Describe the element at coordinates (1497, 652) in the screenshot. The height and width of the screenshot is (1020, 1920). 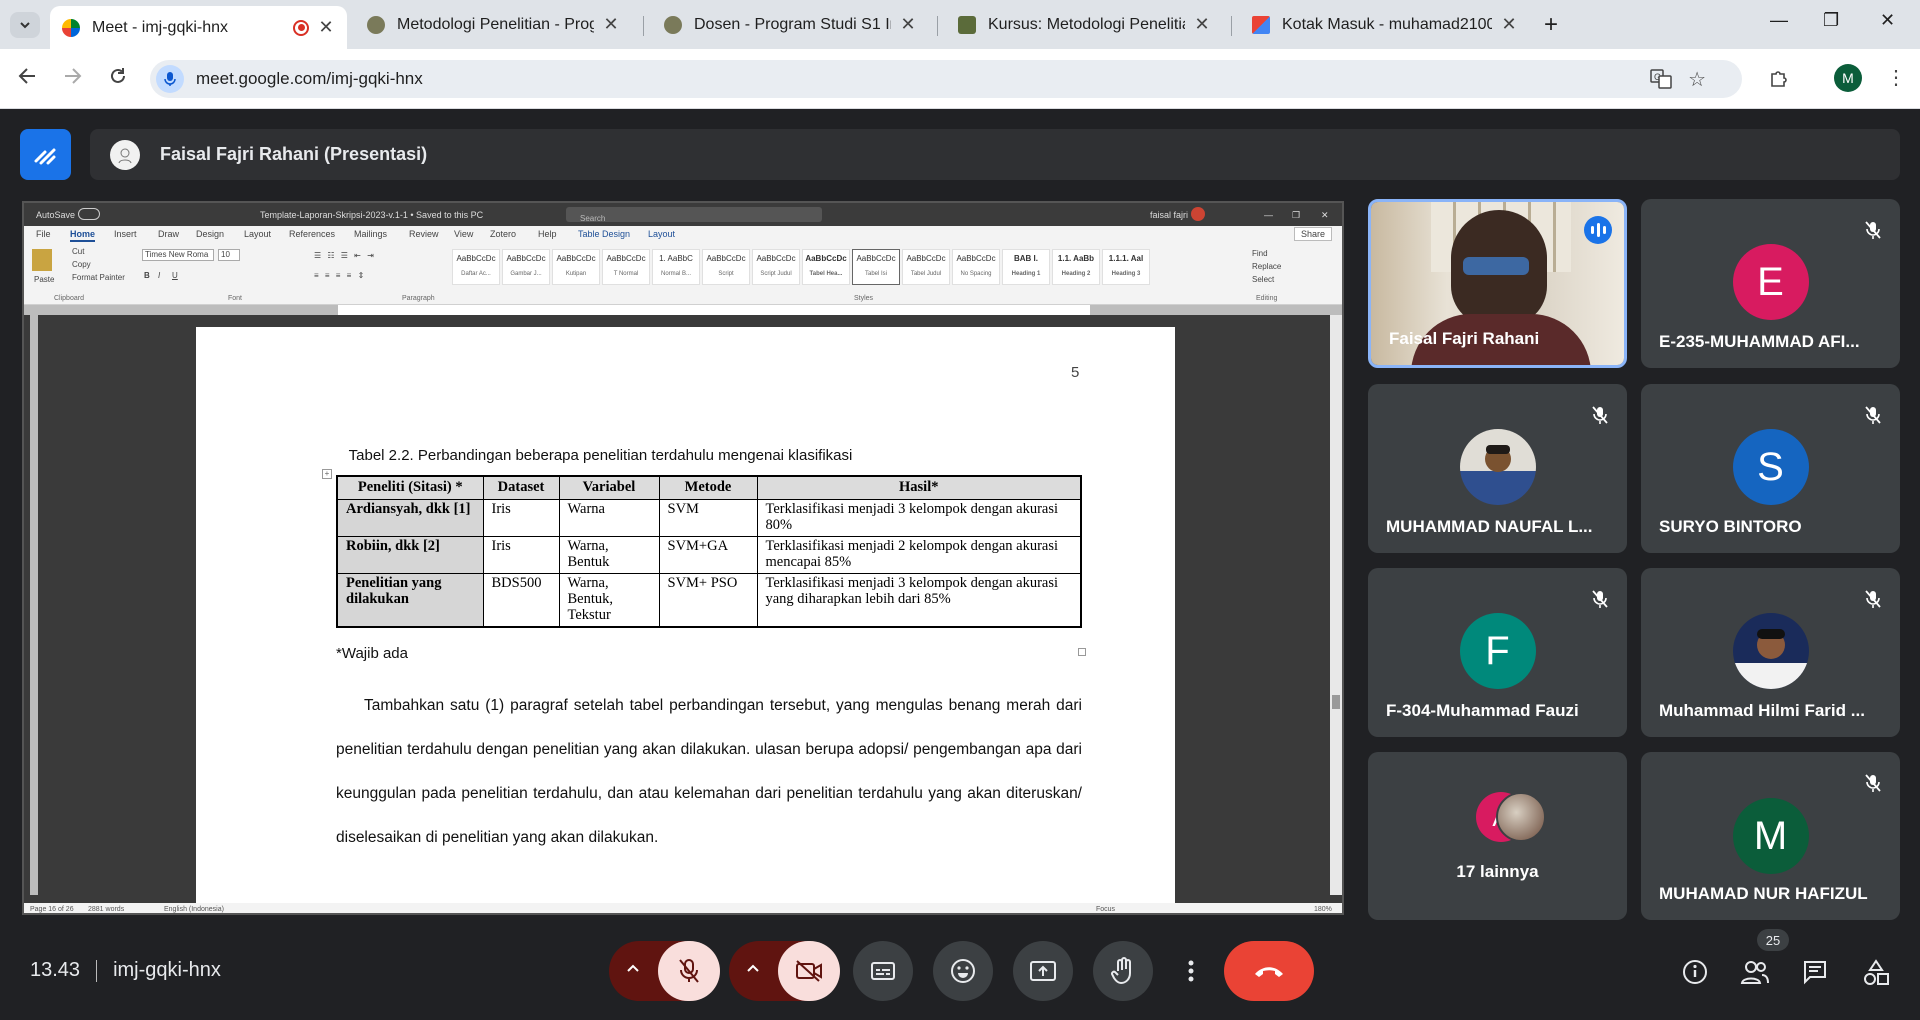
I see `participant-tile: F F-304-Muhammad Fauzi` at that location.